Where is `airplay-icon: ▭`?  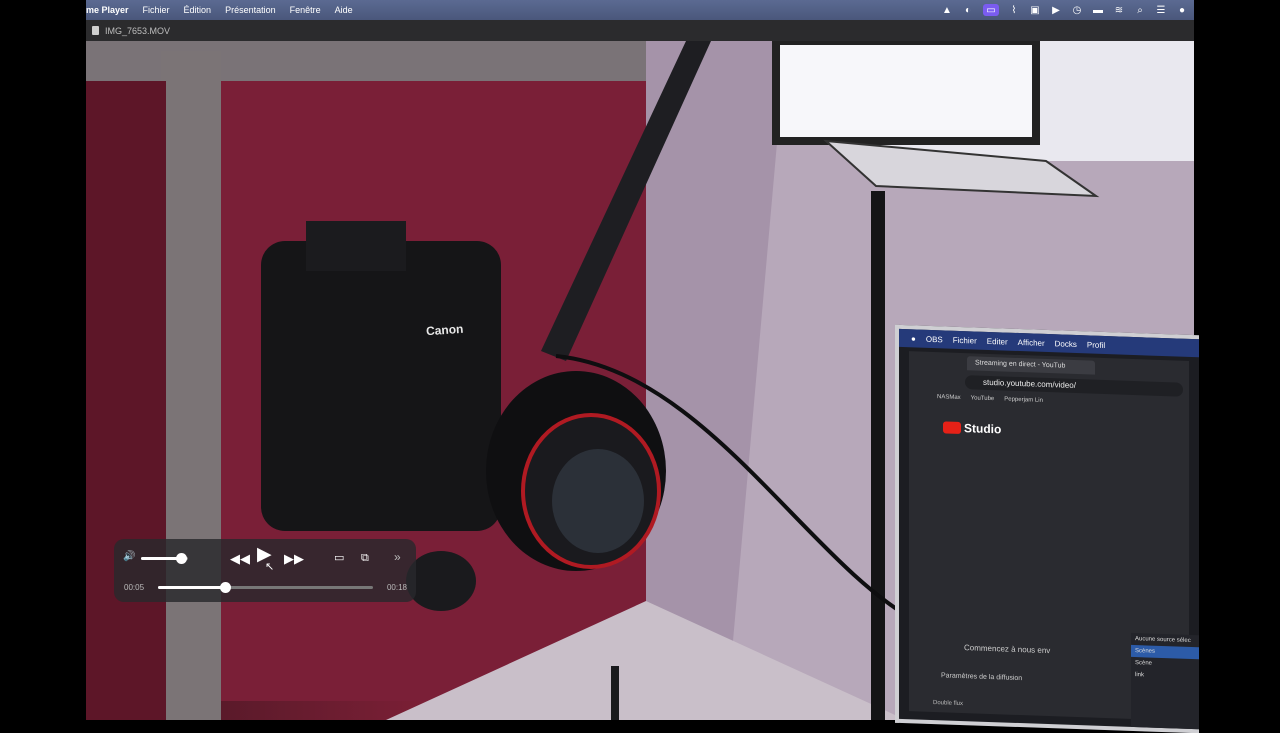 airplay-icon: ▭ is located at coordinates (339, 558).